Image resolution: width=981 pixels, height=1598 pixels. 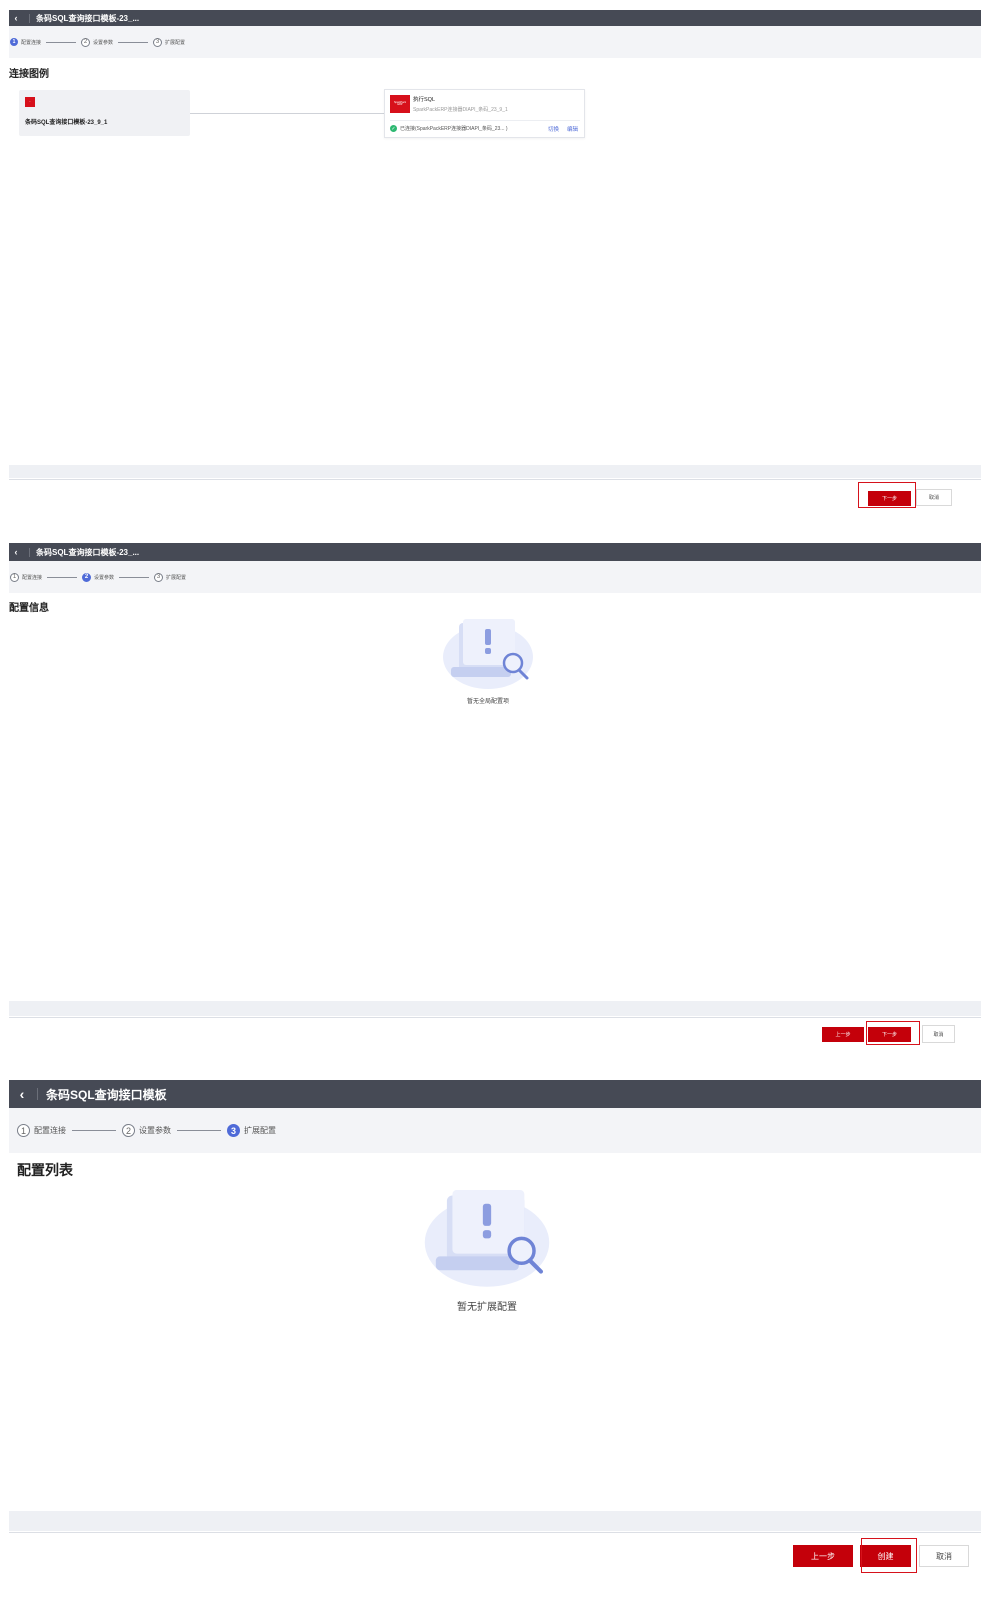 I want to click on empty-state-text: 暂无全局配置项, so click(x=487, y=702).